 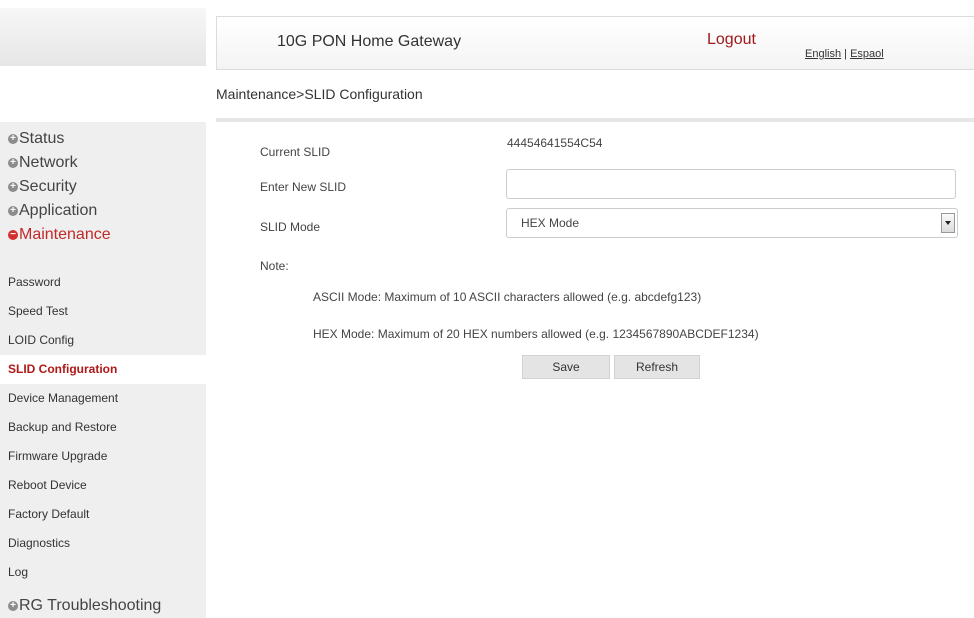 I want to click on sidebar-sub-backup-restore: Backup and Restore, so click(x=103, y=427).